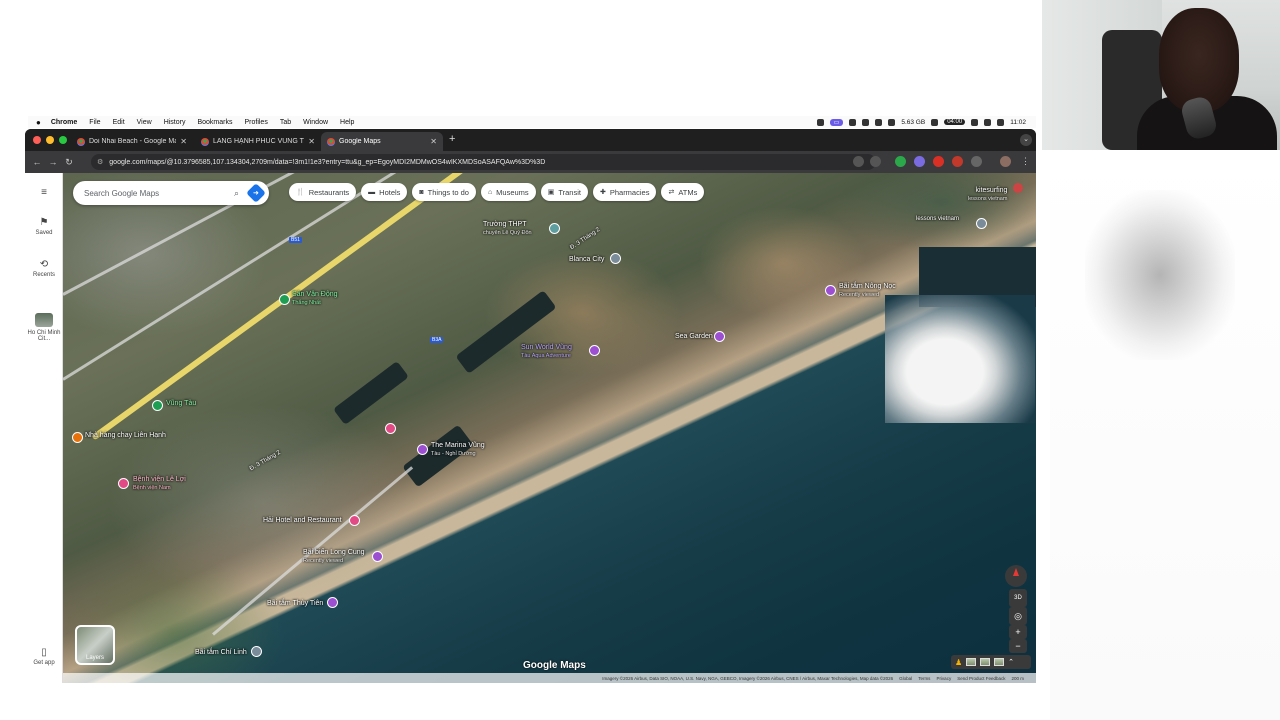 The image size is (1280, 720). What do you see at coordinates (285, 122) in the screenshot?
I see `menu-tab: Tab` at bounding box center [285, 122].